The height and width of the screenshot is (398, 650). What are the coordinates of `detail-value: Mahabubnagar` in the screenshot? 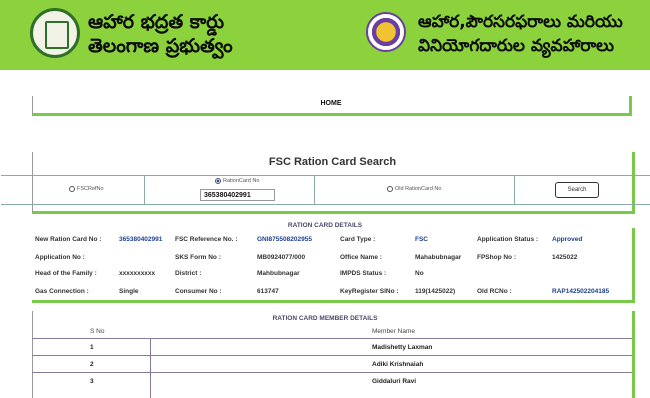 It's located at (438, 257).